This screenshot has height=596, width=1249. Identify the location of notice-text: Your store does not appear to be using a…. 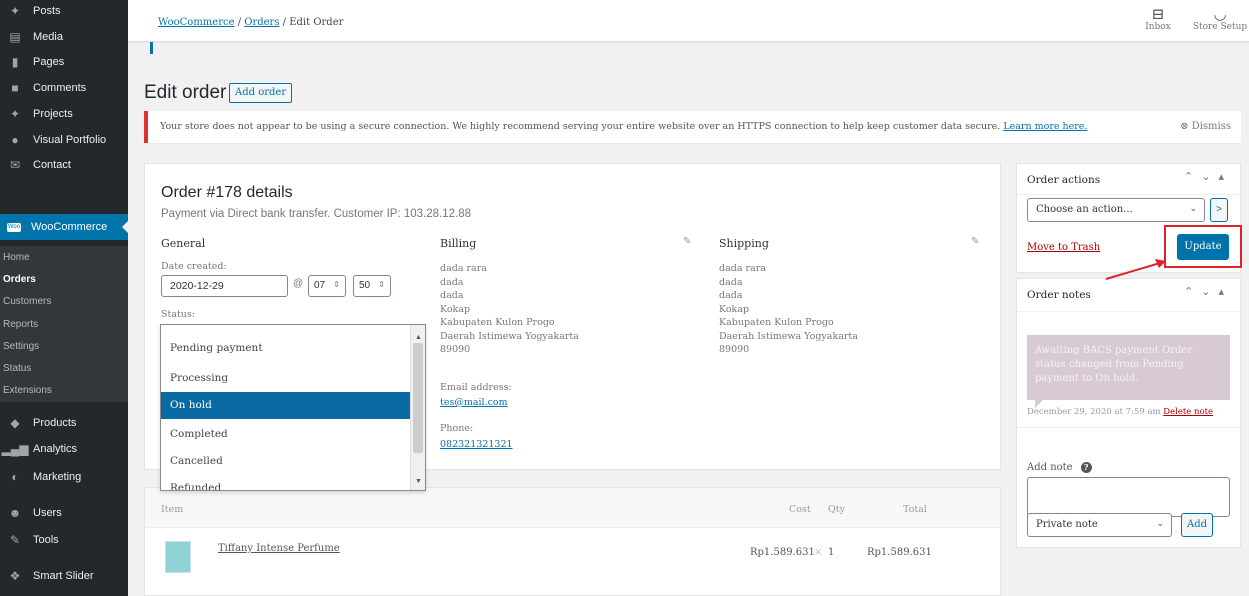
(624, 126).